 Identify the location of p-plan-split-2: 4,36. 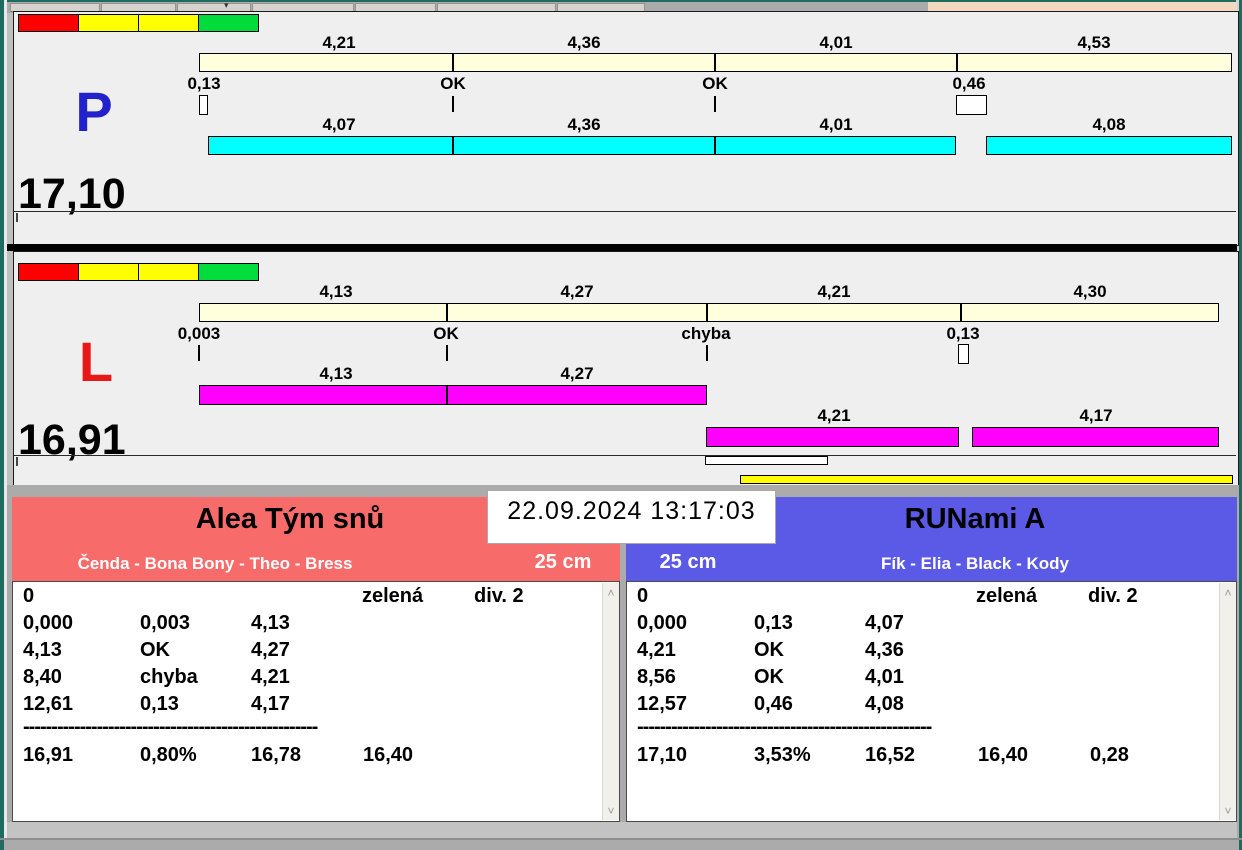
(584, 42).